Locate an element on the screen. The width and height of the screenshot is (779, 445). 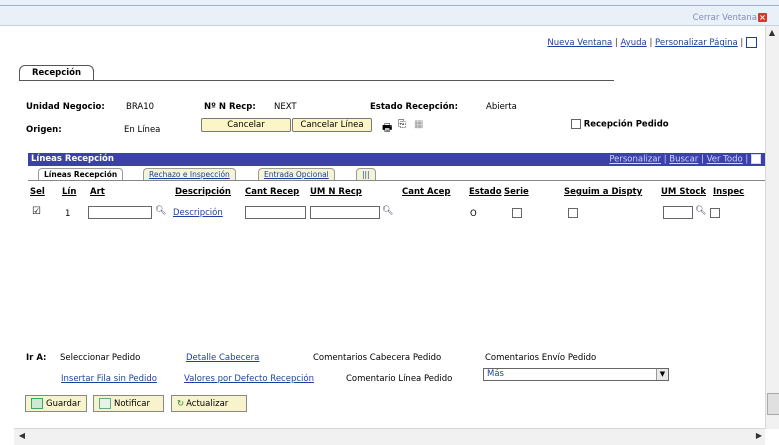
guardar-button: Guardar is located at coordinates (56, 403).